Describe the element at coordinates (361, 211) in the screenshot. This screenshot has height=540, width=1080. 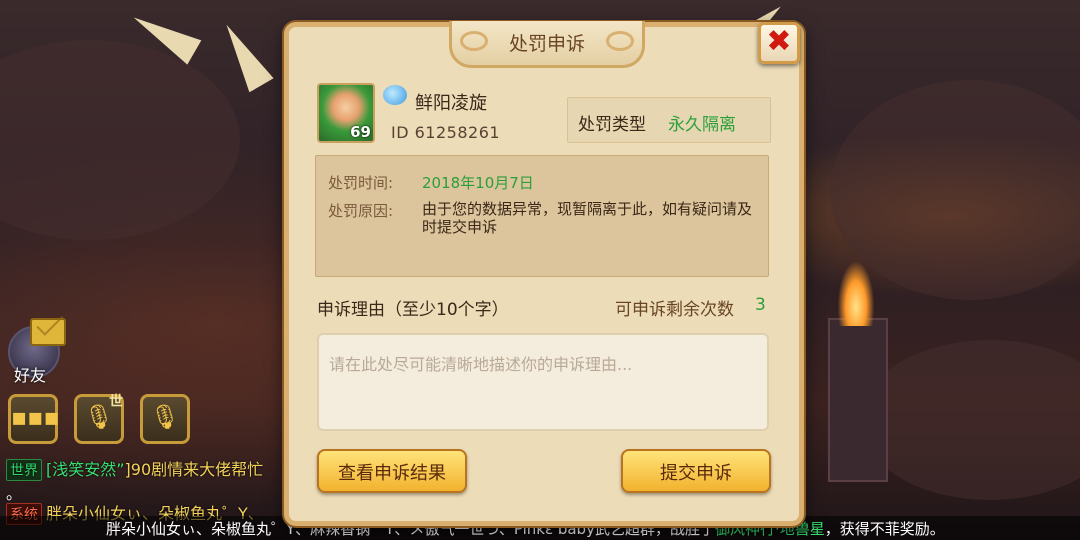
I see `penalty-reason-label: 处罚原因:` at that location.